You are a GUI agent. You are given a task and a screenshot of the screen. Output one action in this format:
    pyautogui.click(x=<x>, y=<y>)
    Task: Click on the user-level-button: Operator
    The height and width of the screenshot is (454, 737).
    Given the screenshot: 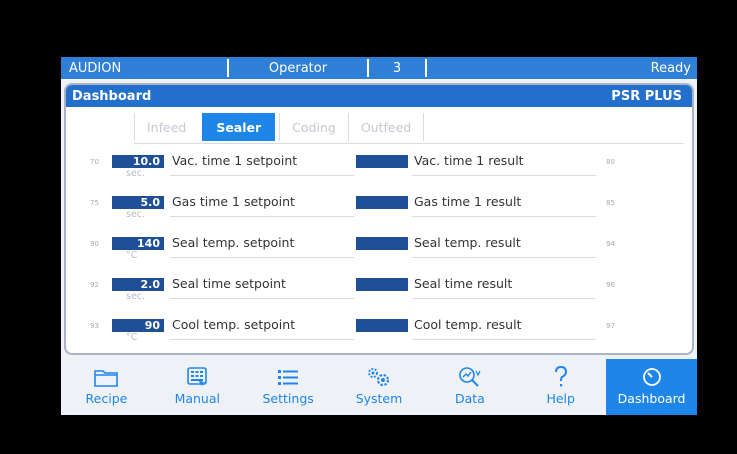 What is the action you would take?
    pyautogui.click(x=298, y=68)
    